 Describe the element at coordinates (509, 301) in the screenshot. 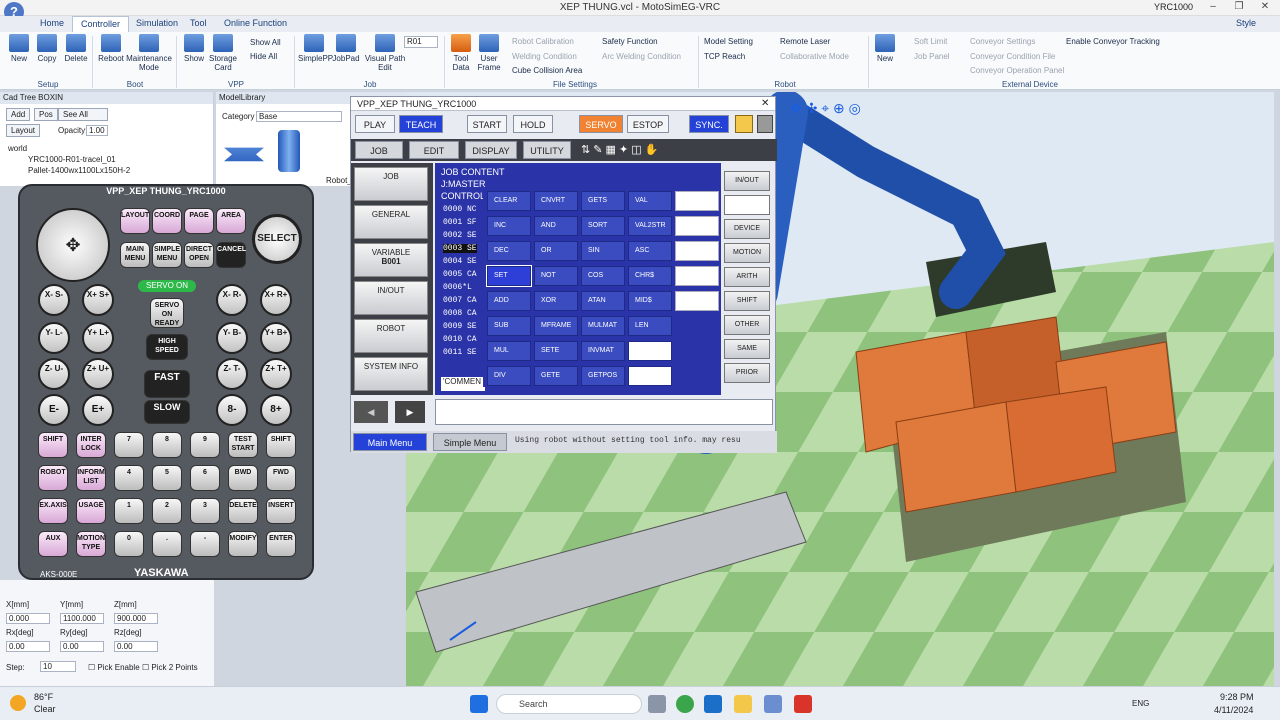

I see `arith-instruction-button: ADD` at that location.